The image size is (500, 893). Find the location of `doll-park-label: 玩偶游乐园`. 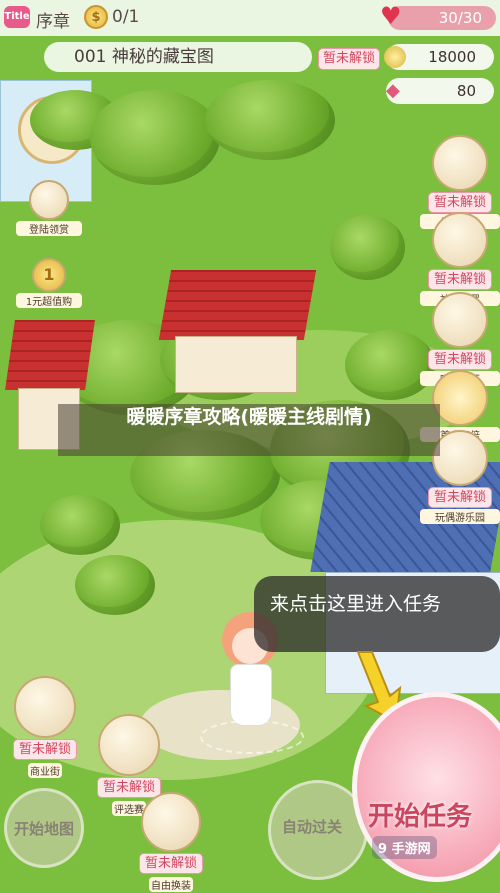

doll-park-label: 玩偶游乐园 is located at coordinates (460, 516).